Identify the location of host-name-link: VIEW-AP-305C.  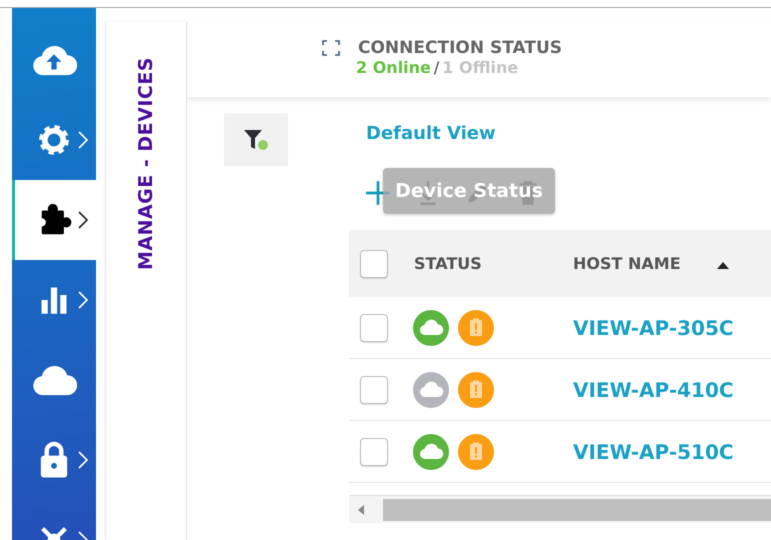
(653, 328).